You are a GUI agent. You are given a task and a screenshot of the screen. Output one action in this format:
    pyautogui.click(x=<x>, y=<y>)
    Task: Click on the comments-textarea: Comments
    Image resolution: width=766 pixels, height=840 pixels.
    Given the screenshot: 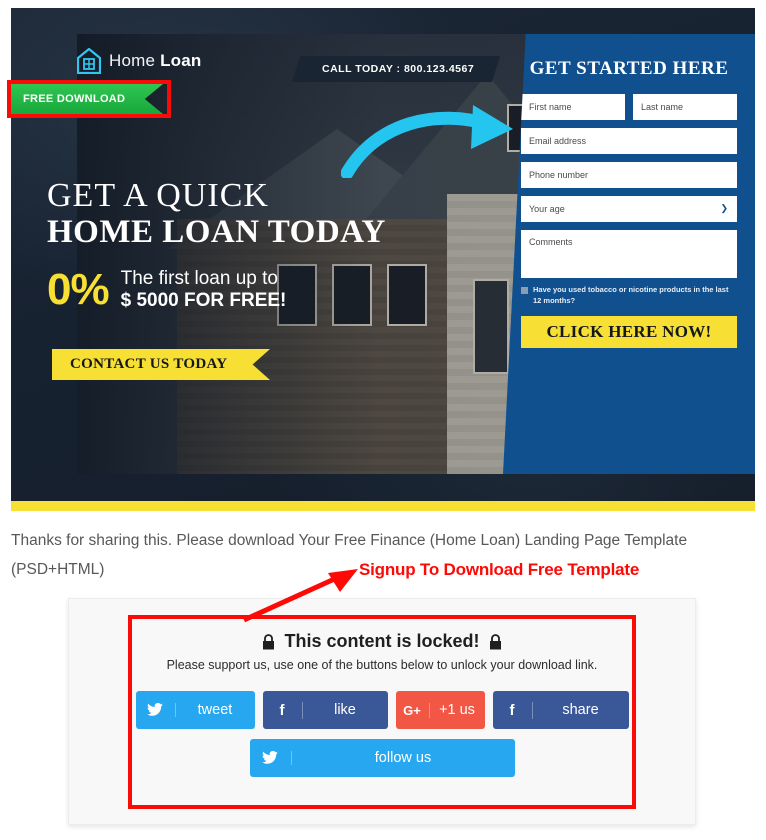 What is the action you would take?
    pyautogui.click(x=629, y=254)
    